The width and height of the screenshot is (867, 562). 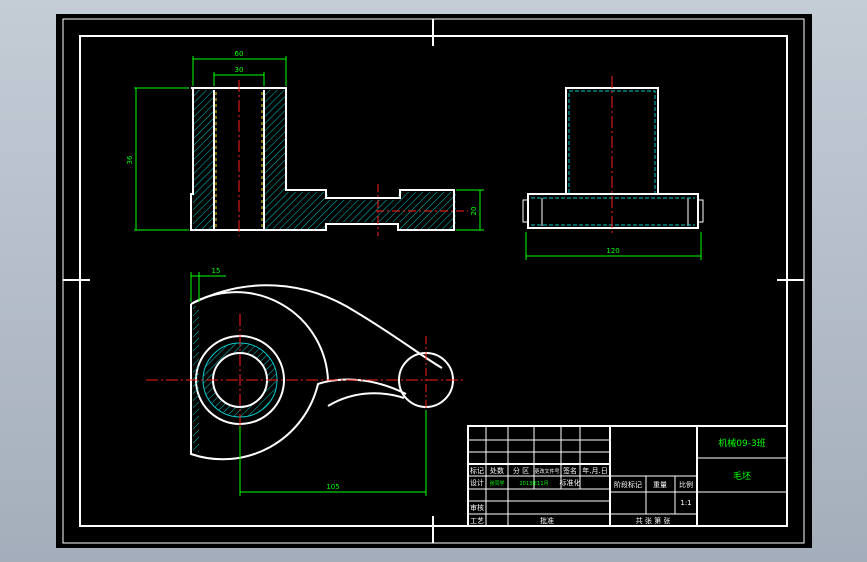 What do you see at coordinates (686, 484) in the screenshot?
I see `tb-ratio: 比例` at bounding box center [686, 484].